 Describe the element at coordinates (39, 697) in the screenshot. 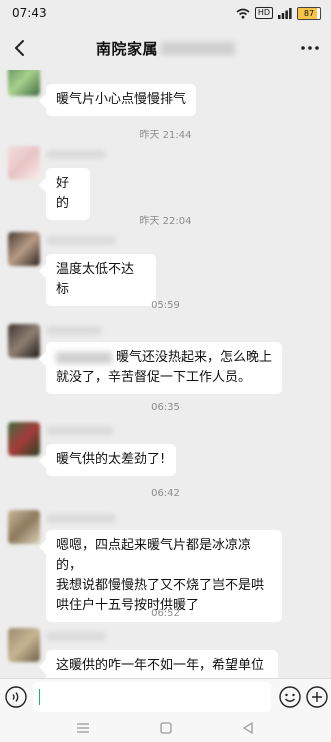

I see `text-cursor` at that location.